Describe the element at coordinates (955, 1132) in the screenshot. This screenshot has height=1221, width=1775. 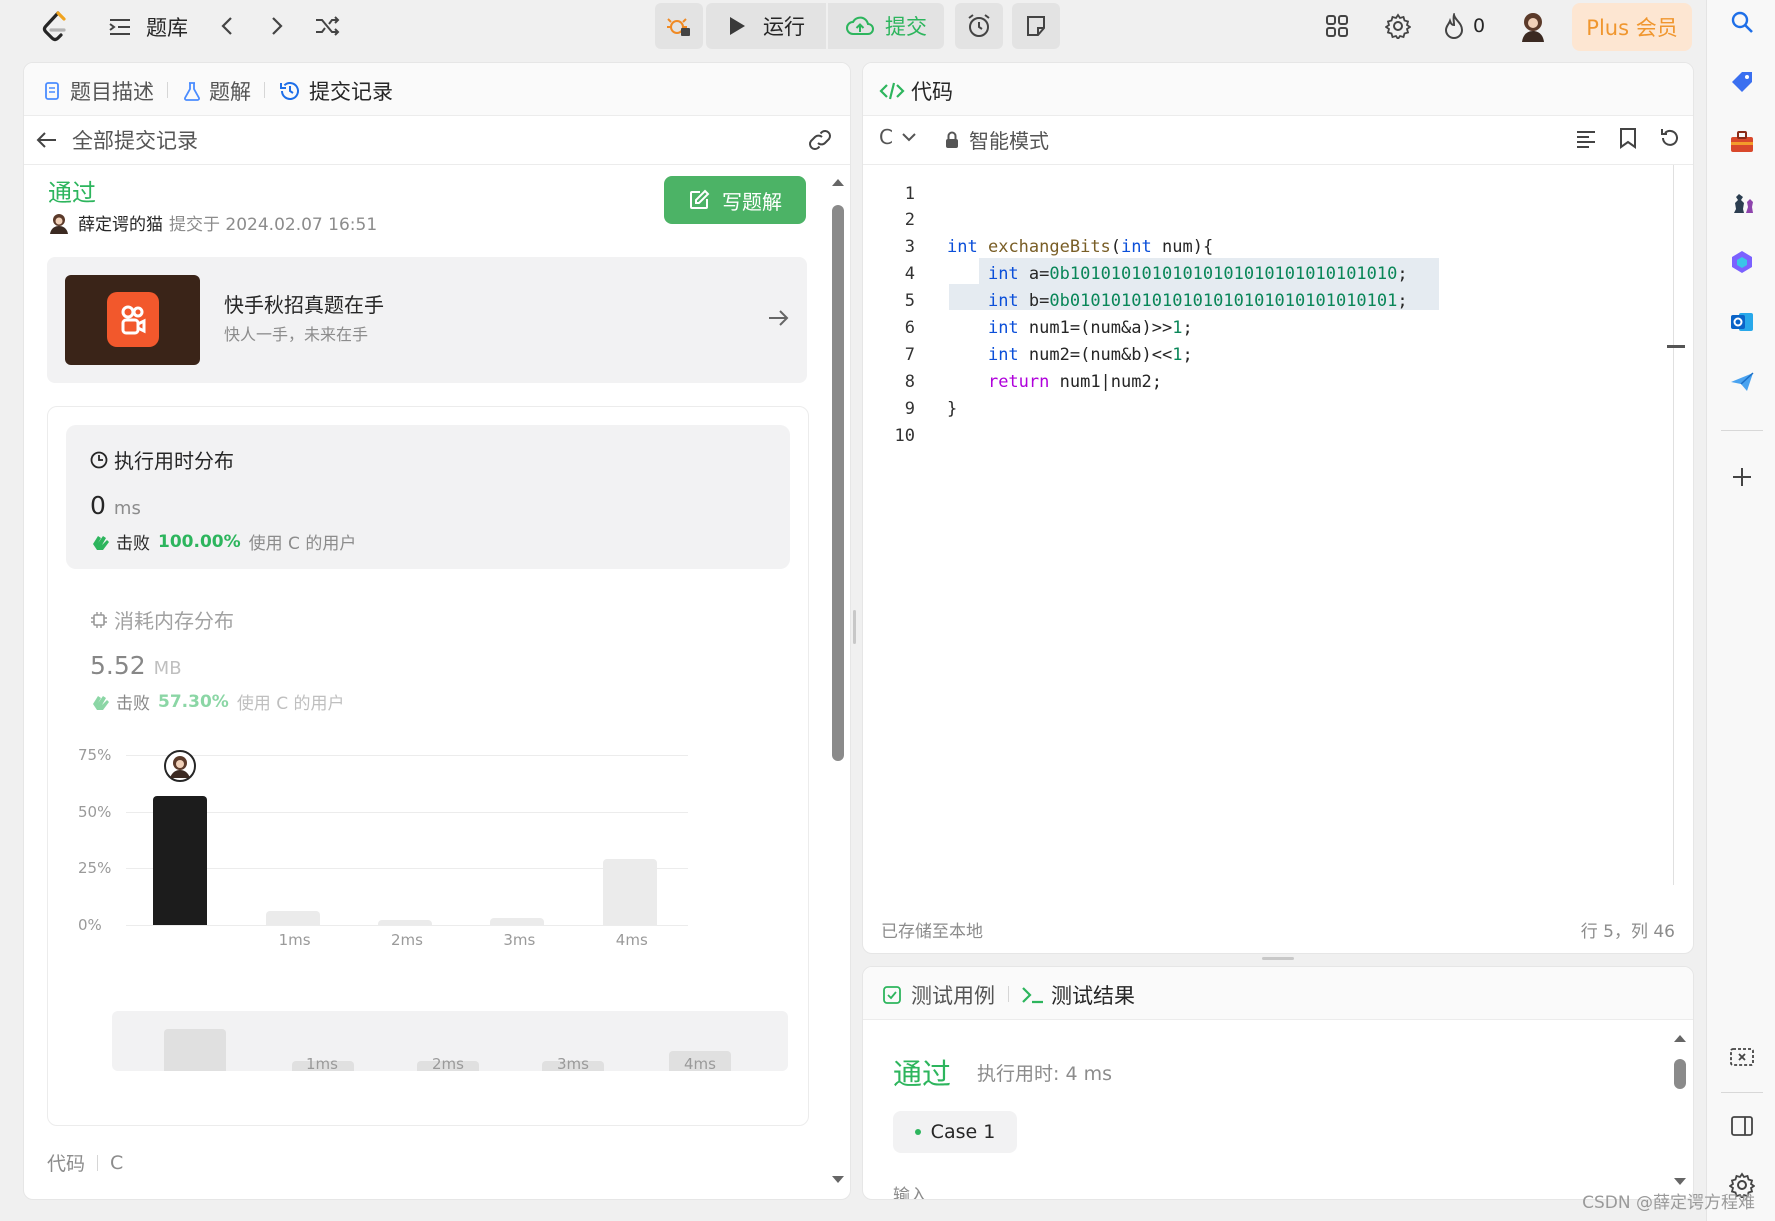
I see `case-tab-1: Case 1` at that location.